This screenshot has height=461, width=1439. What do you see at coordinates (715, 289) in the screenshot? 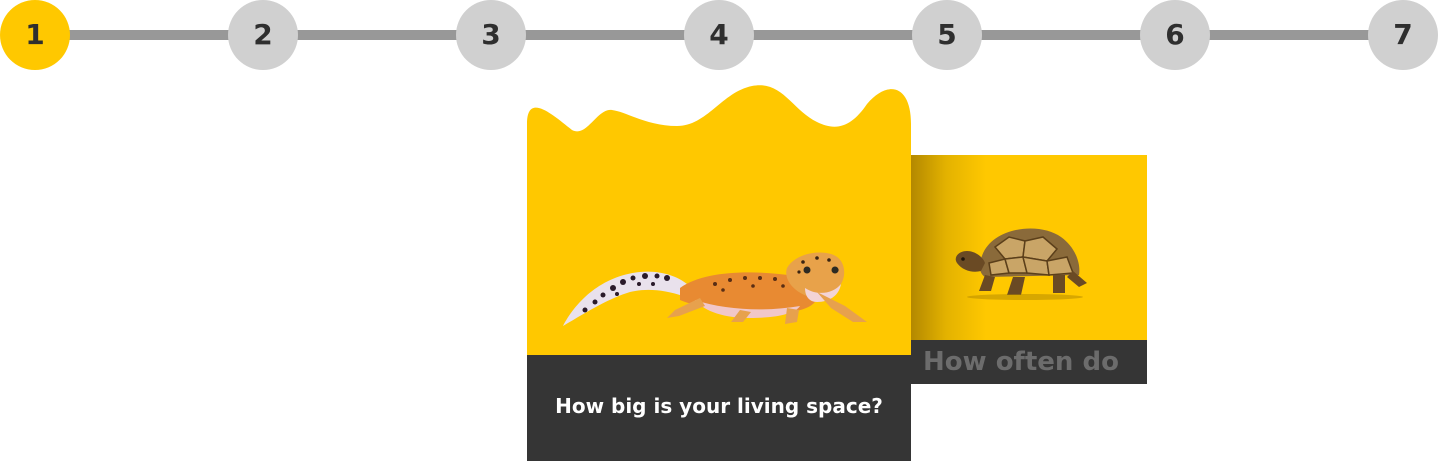
I see `gecko-icon` at bounding box center [715, 289].